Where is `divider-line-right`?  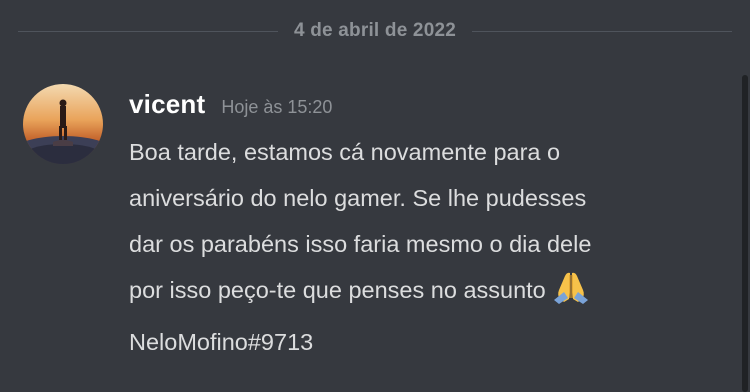 divider-line-right is located at coordinates (602, 31).